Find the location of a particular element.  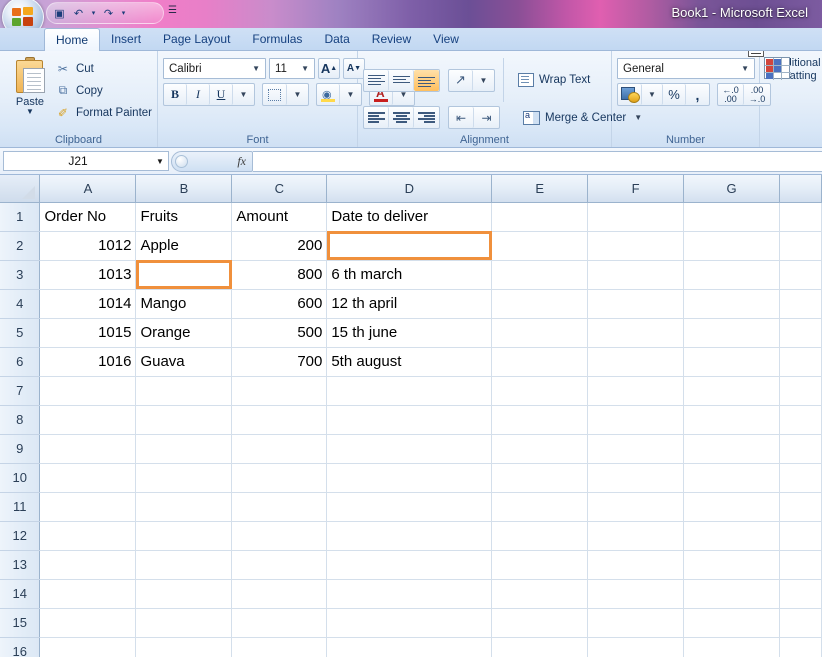

cell-F3 is located at coordinates (636, 275).